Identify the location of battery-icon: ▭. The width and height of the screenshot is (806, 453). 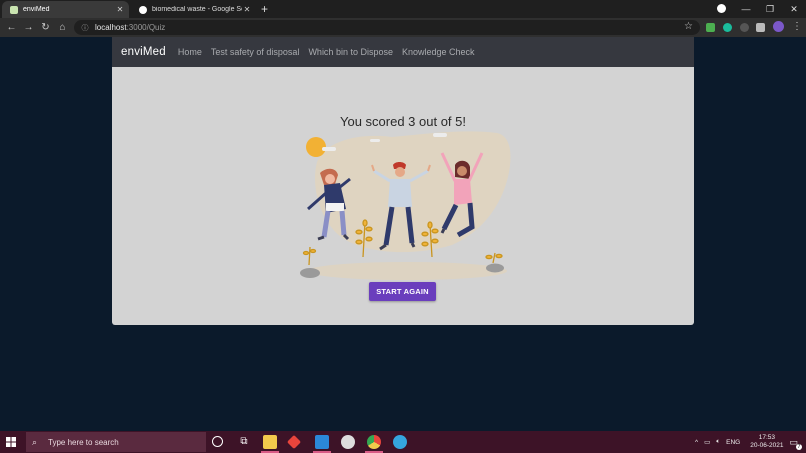
(707, 442).